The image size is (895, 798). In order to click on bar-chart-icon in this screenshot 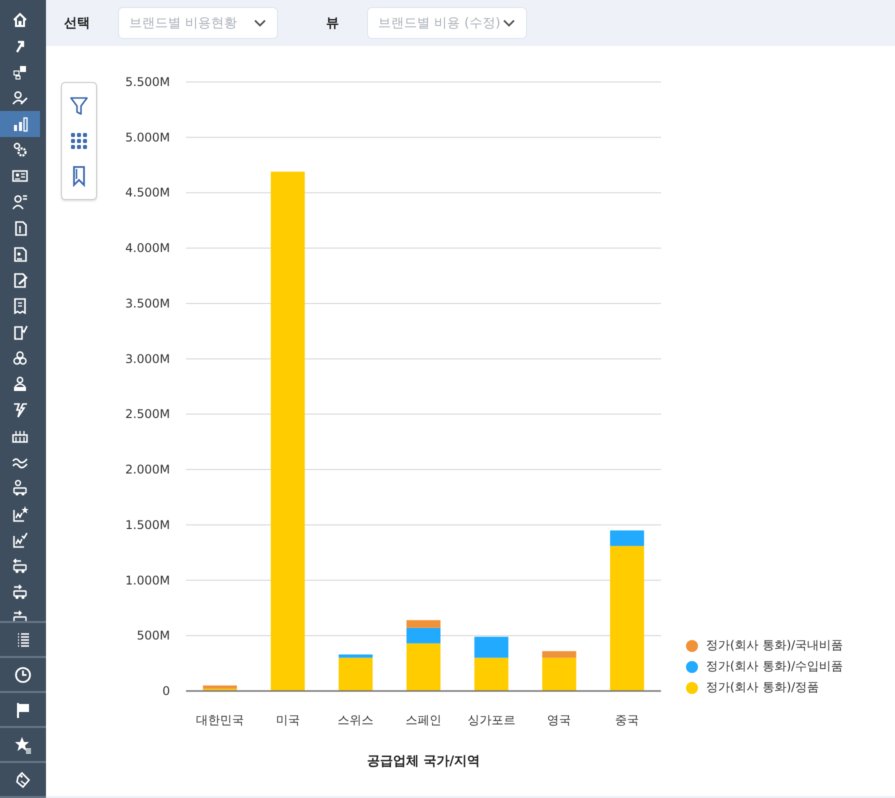, I will do `click(20, 124)`.